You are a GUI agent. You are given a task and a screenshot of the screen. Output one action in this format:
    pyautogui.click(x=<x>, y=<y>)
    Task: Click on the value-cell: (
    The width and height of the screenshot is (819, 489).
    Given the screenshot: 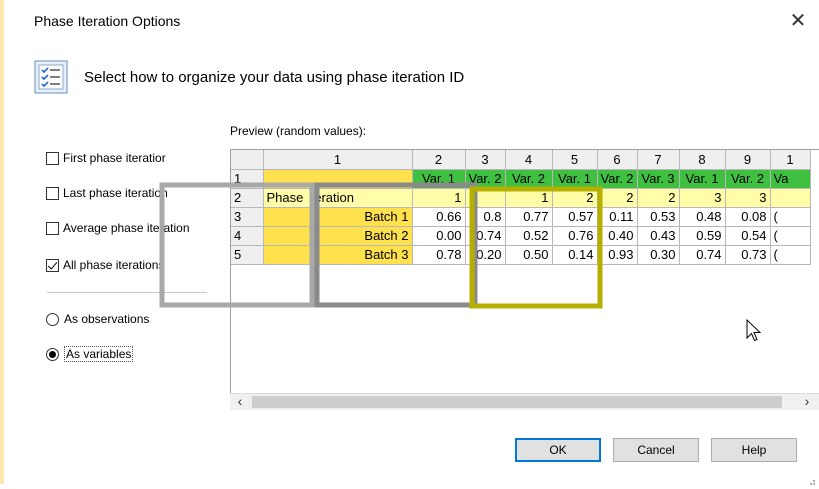 What is the action you would take?
    pyautogui.click(x=790, y=217)
    